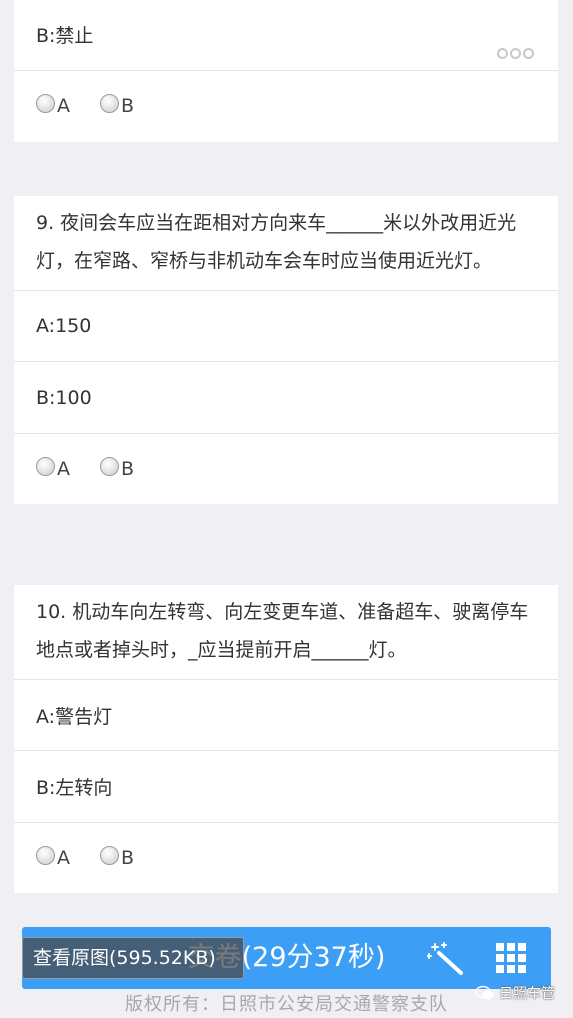 Image resolution: width=573 pixels, height=1018 pixels. I want to click on option-row: B:左转向, so click(286, 787).